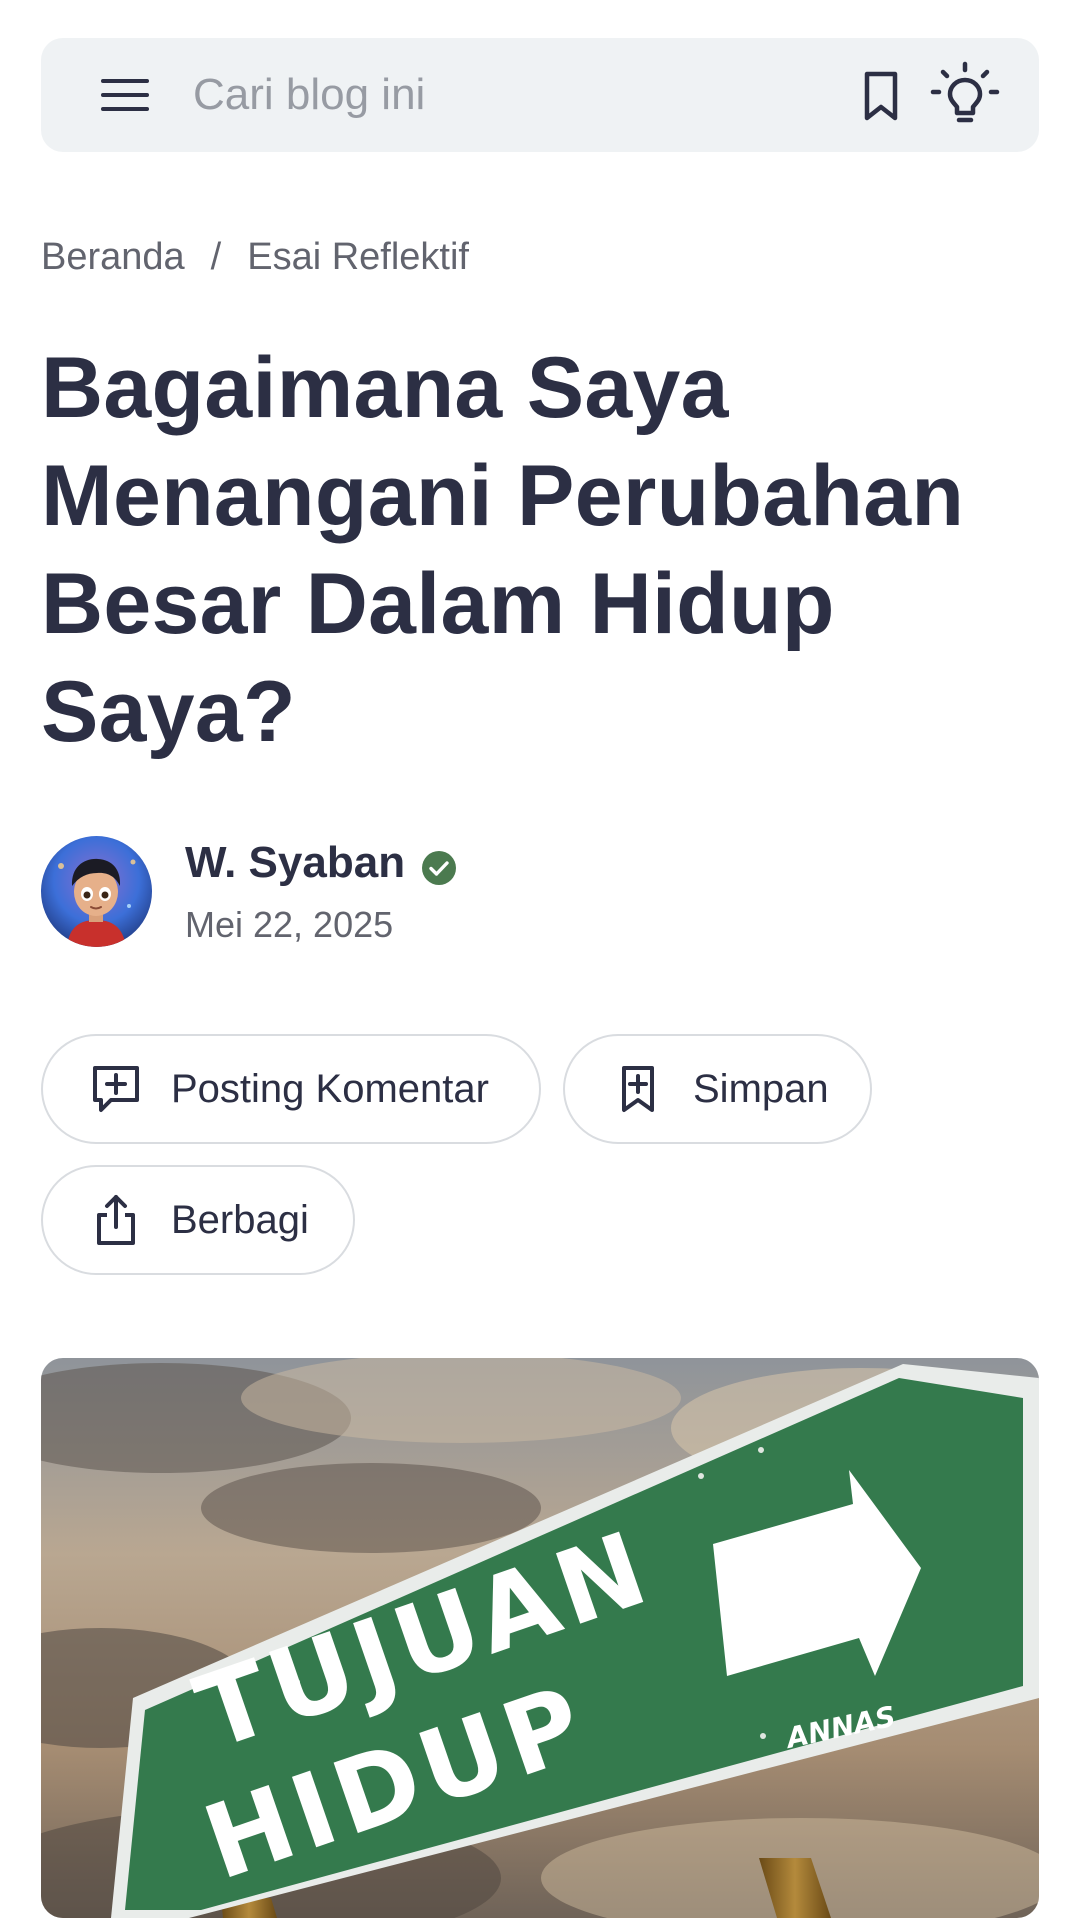 This screenshot has height=1920, width=1080. What do you see at coordinates (240, 1219) in the screenshot?
I see `share-label: Berbagi` at bounding box center [240, 1219].